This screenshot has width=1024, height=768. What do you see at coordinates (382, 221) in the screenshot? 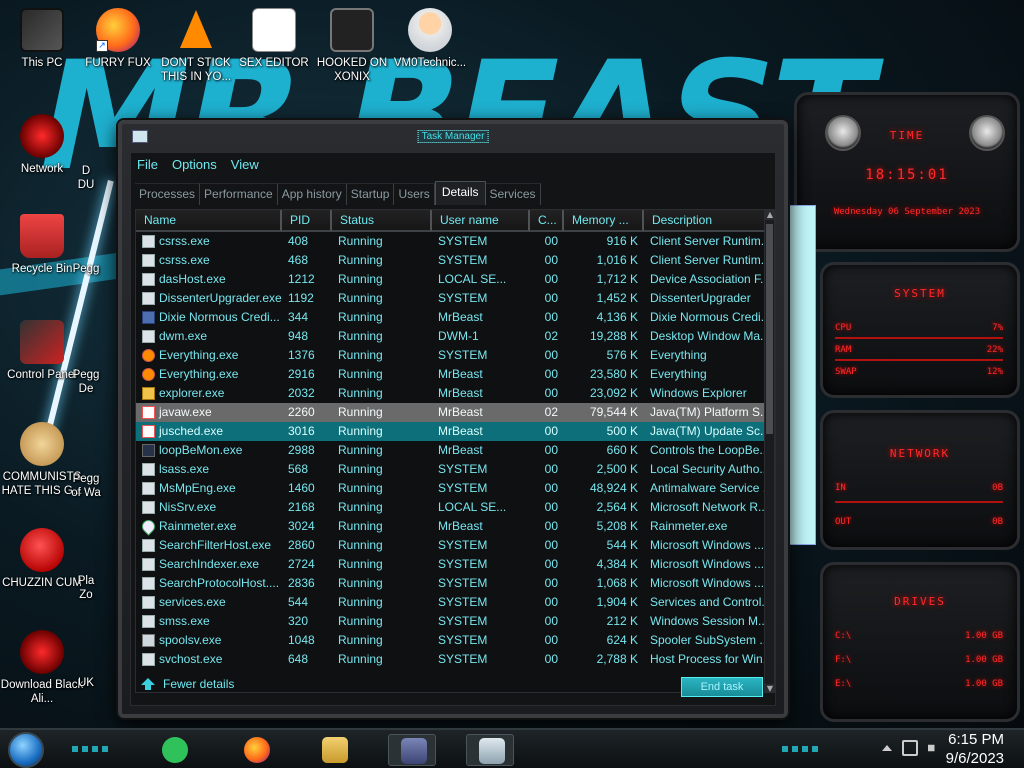
I see `column-header: Status` at bounding box center [382, 221].